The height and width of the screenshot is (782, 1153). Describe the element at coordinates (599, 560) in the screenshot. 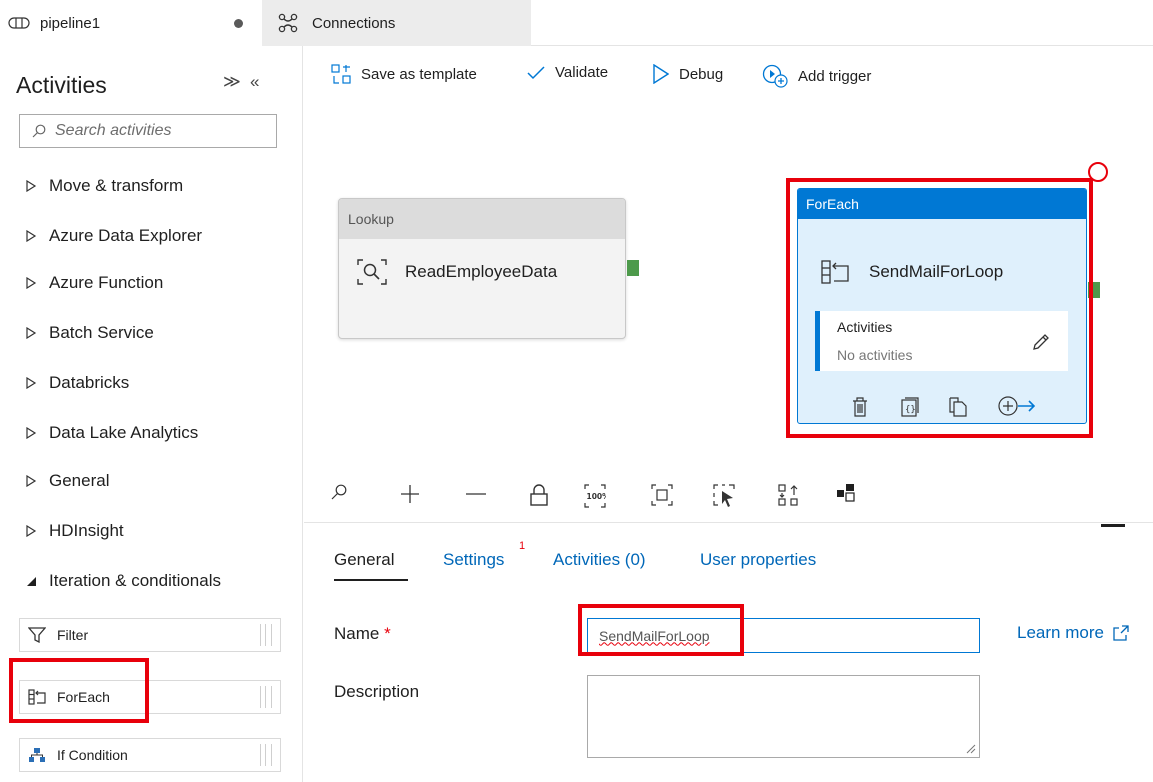

I see `tab-activities: Activities (0)` at that location.